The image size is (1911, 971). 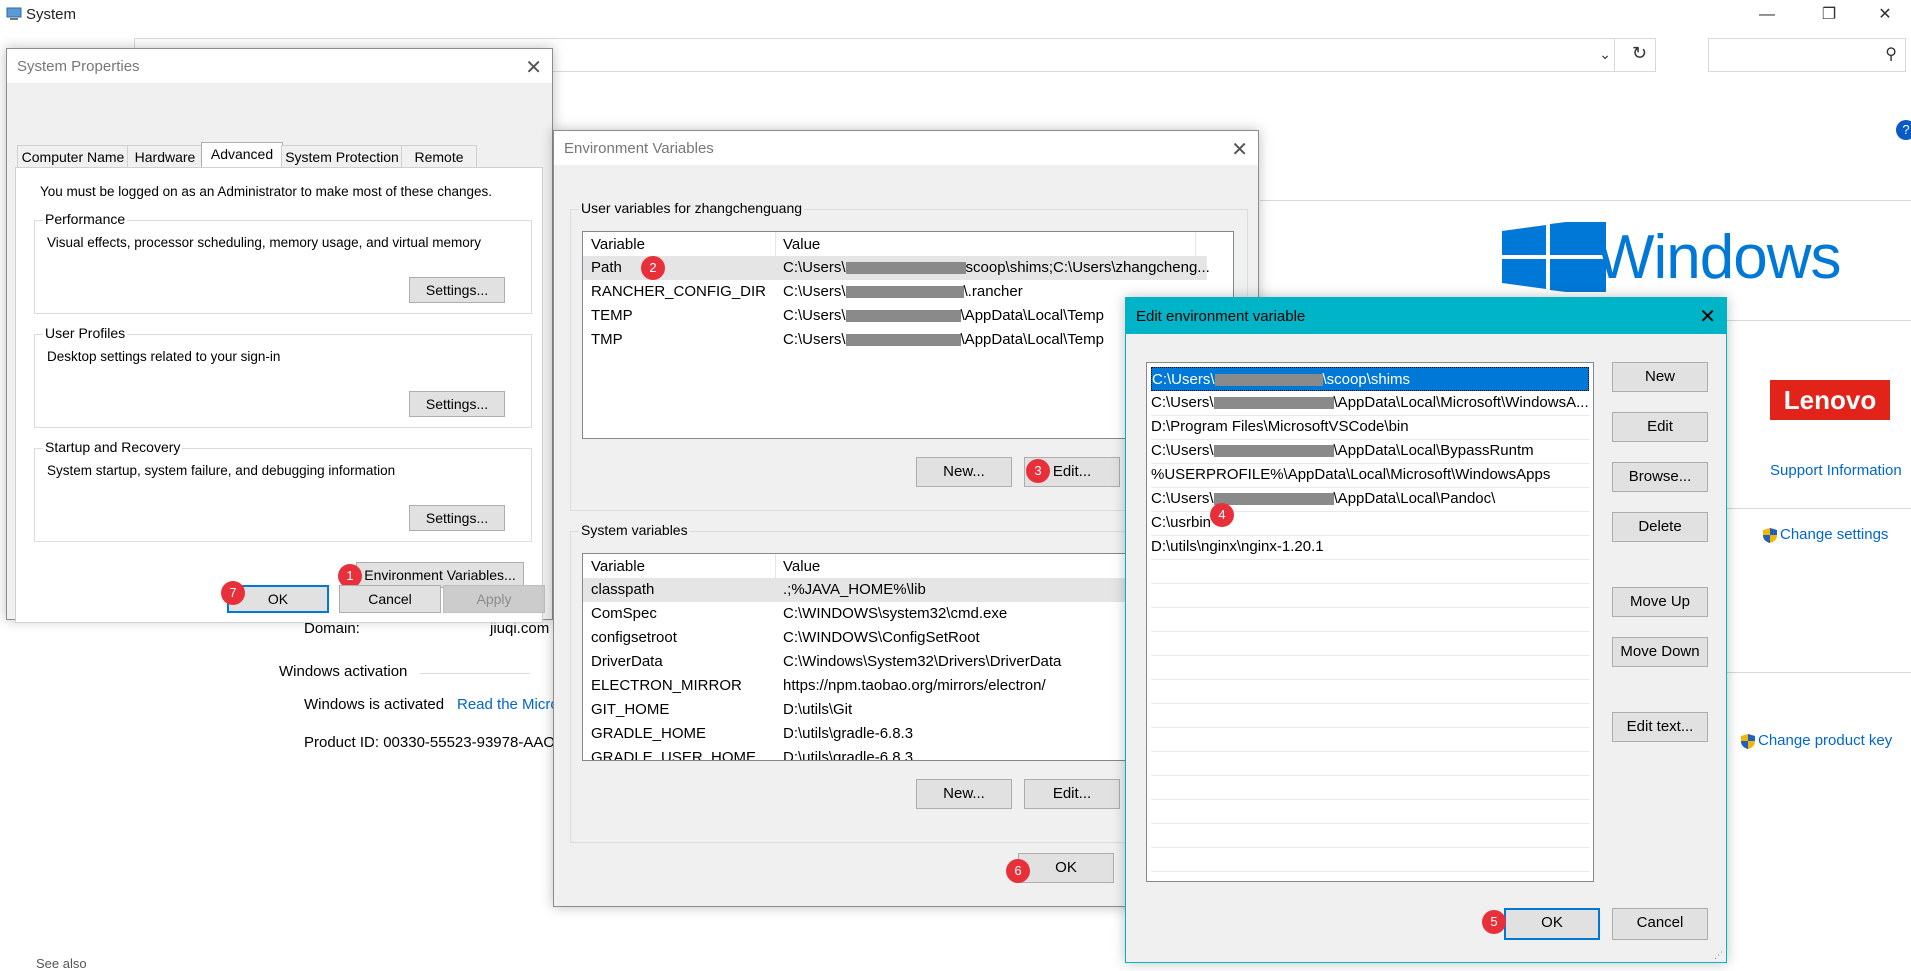 What do you see at coordinates (494, 599) in the screenshot?
I see `apply-button: Apply` at bounding box center [494, 599].